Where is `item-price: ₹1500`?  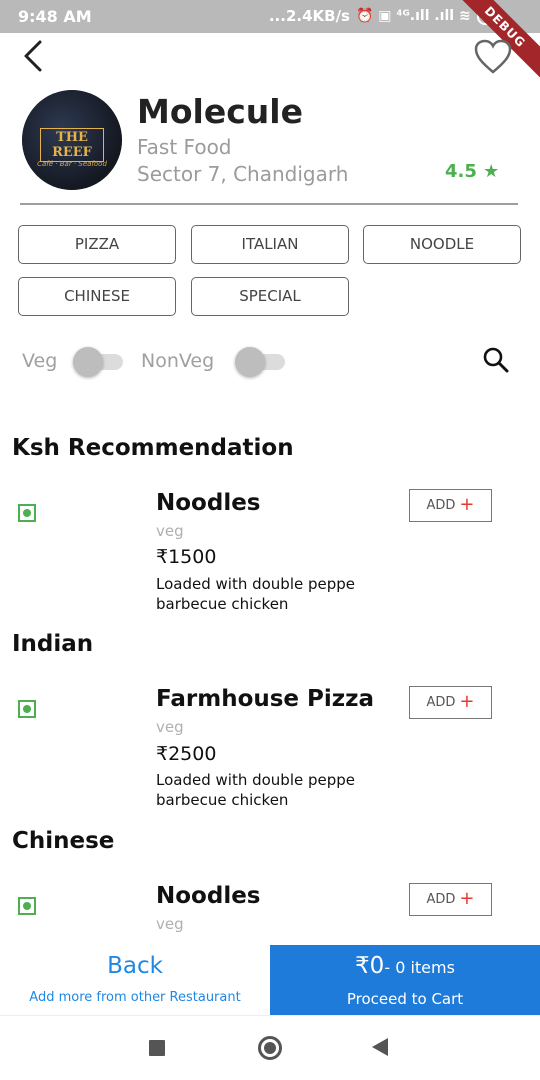 item-price: ₹1500 is located at coordinates (186, 557).